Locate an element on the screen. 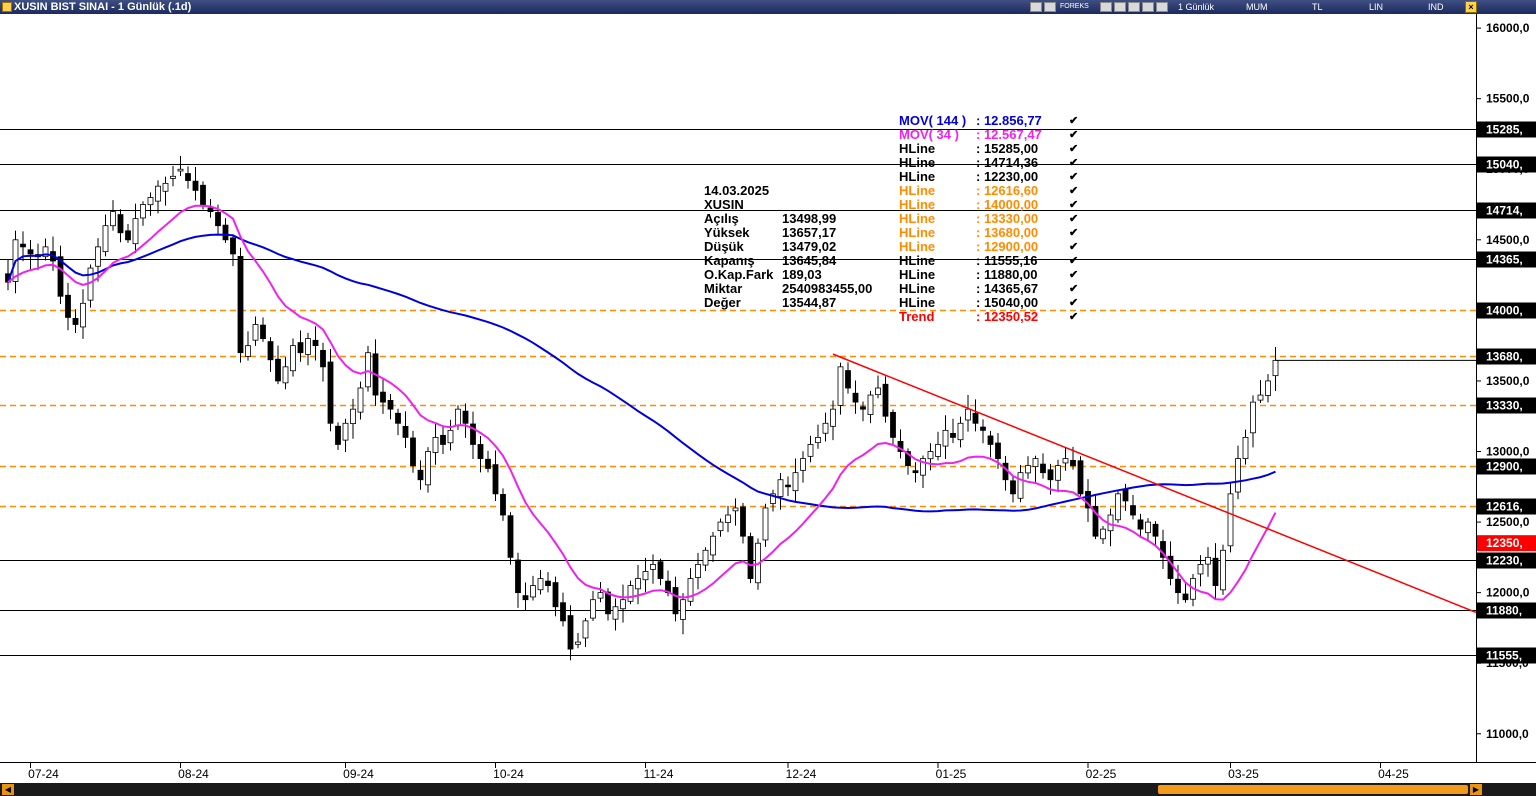 This screenshot has width=1536, height=796. draw-icon is located at coordinates (1148, 7).